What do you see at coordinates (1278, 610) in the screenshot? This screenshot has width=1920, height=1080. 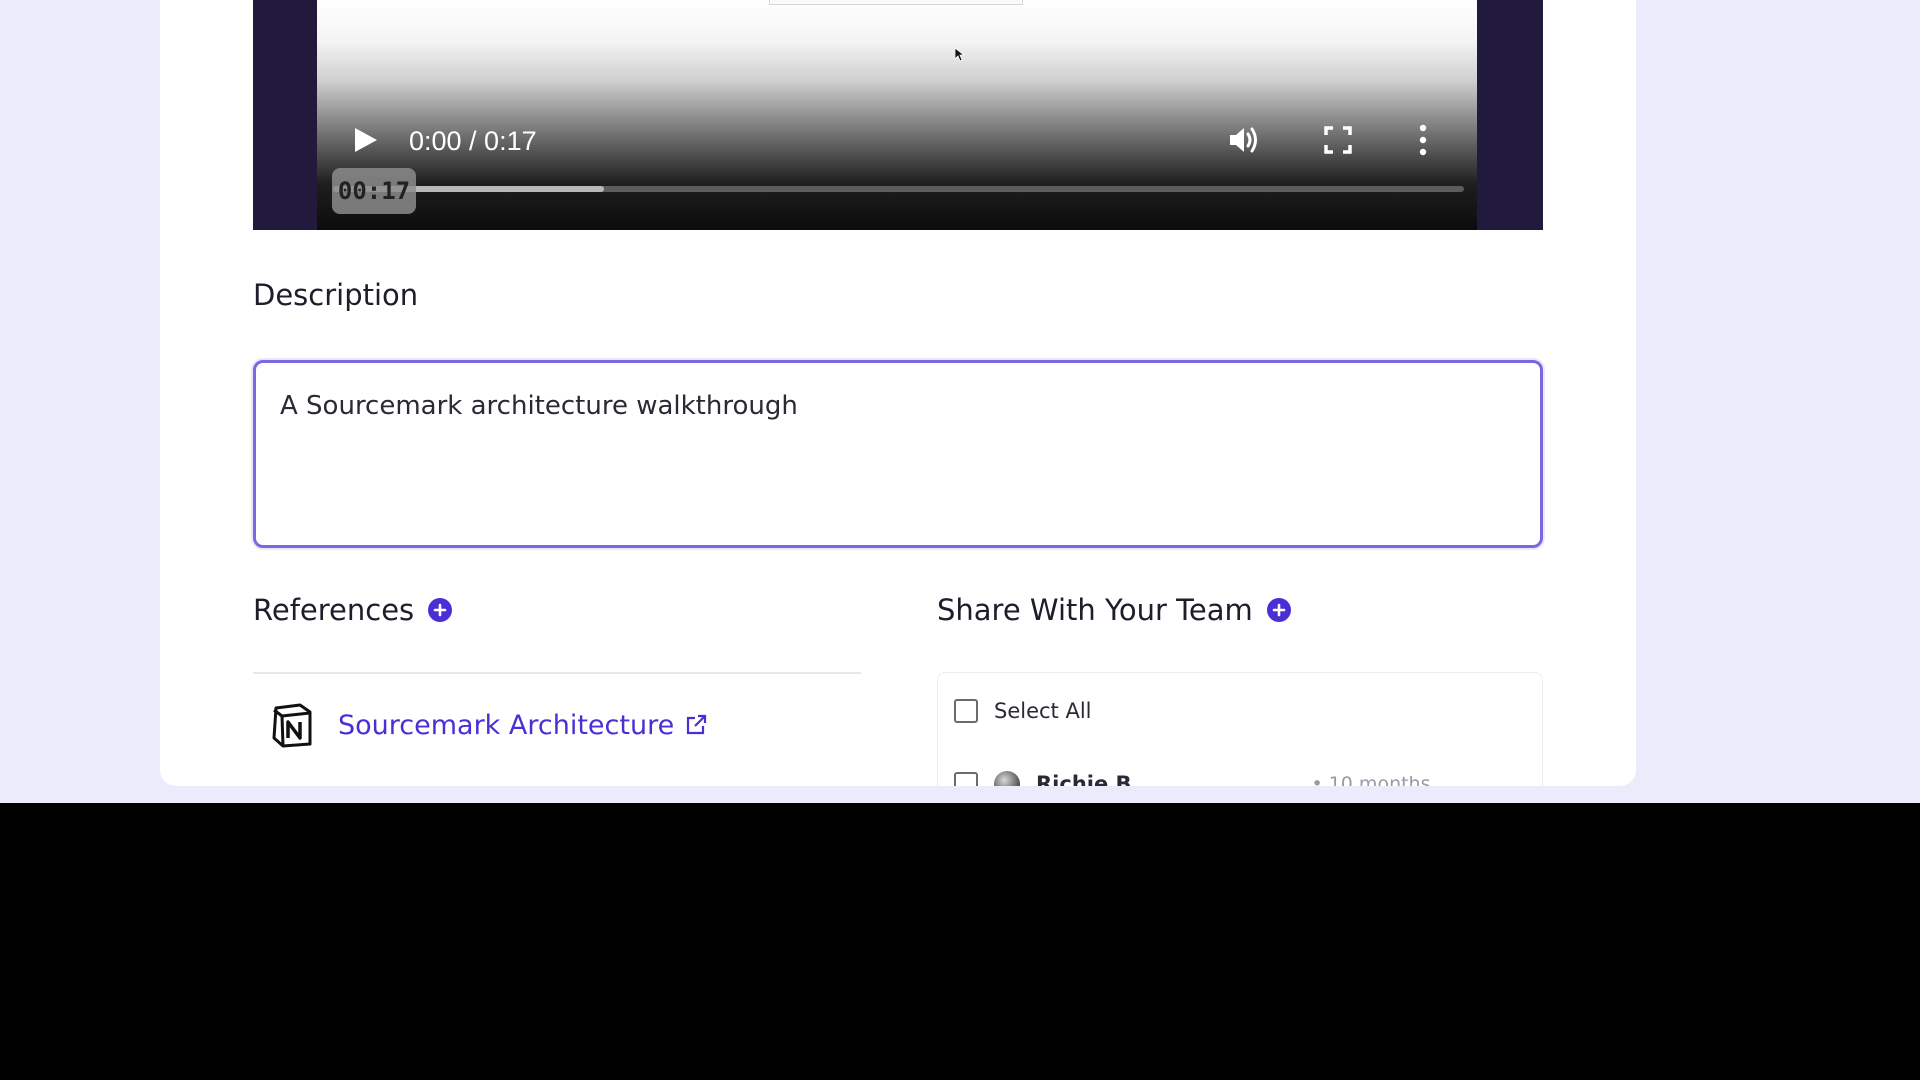 I see `add-team-member-icon` at bounding box center [1278, 610].